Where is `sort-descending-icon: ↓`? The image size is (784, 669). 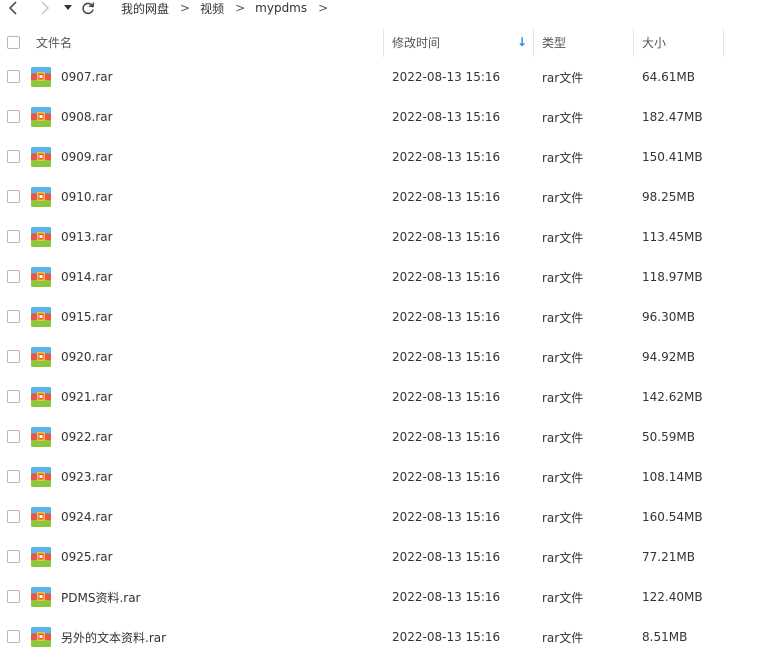
sort-descending-icon: ↓ is located at coordinates (522, 42).